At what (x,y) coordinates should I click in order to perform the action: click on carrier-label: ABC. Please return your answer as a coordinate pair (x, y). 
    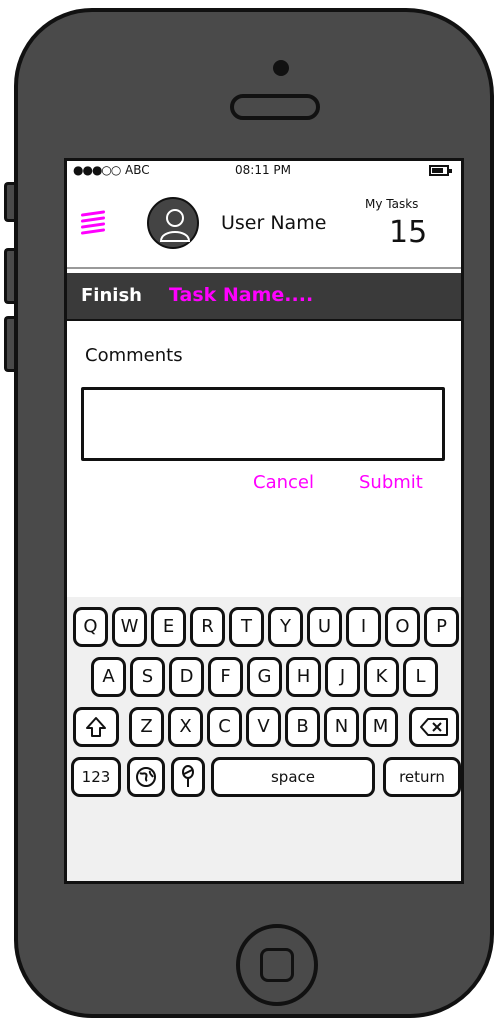
    Looking at the image, I should click on (137, 170).